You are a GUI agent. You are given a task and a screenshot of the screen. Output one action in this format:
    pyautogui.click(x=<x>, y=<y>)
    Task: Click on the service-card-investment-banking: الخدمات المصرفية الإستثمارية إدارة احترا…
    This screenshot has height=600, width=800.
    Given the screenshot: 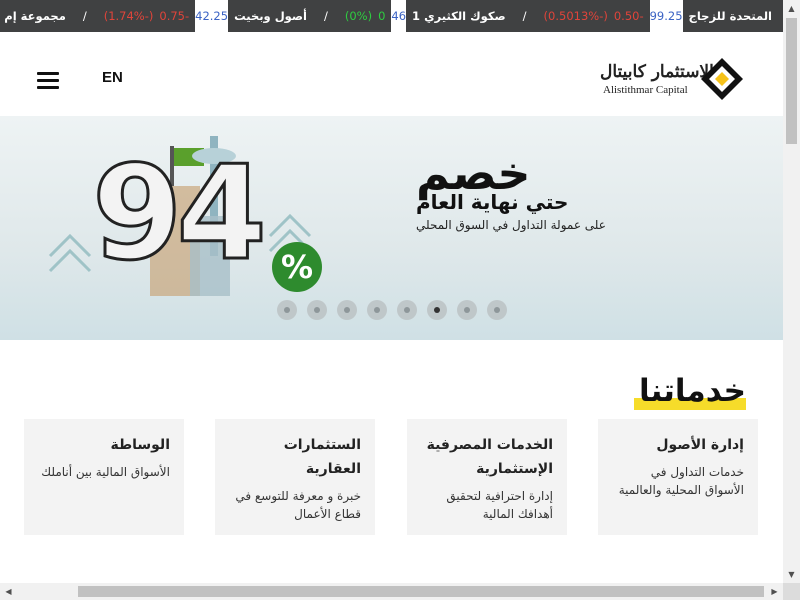 What is the action you would take?
    pyautogui.click(x=487, y=477)
    